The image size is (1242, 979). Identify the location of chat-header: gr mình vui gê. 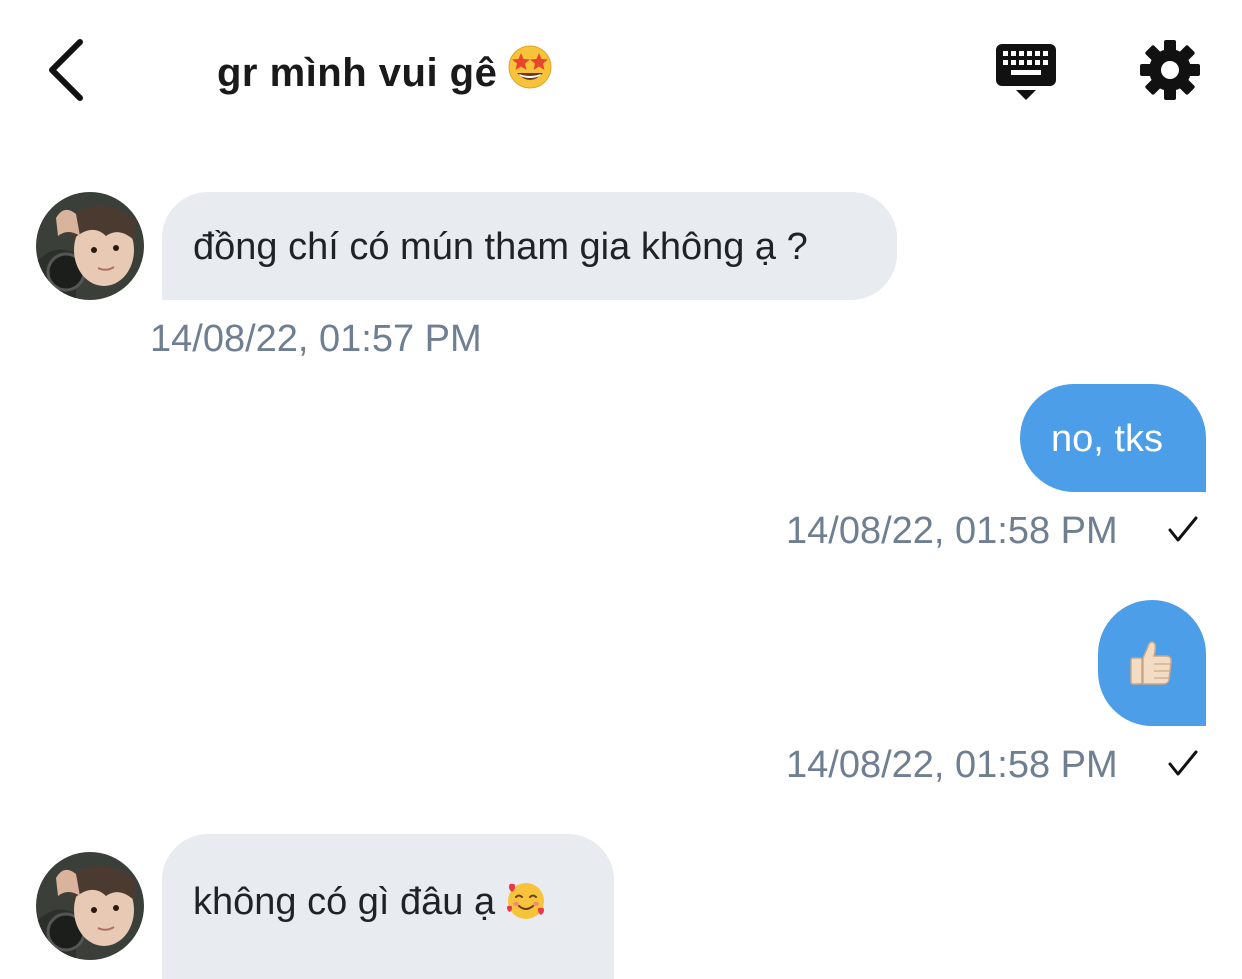
(621, 70).